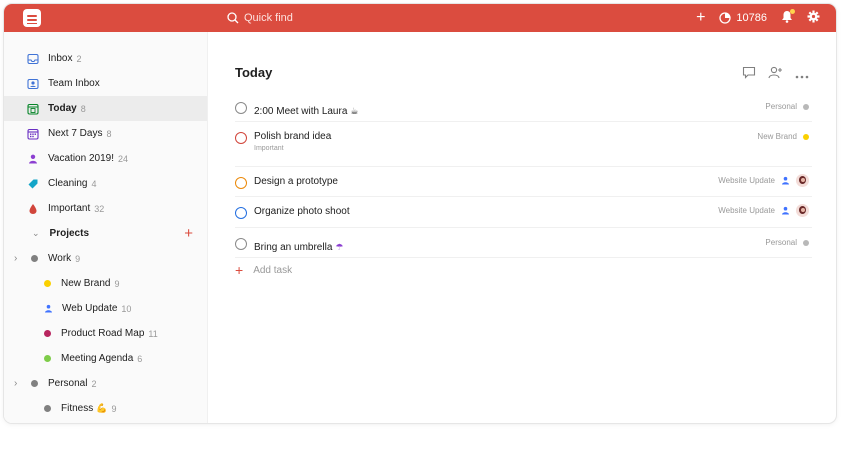  I want to click on tag-icon, so click(33, 184).